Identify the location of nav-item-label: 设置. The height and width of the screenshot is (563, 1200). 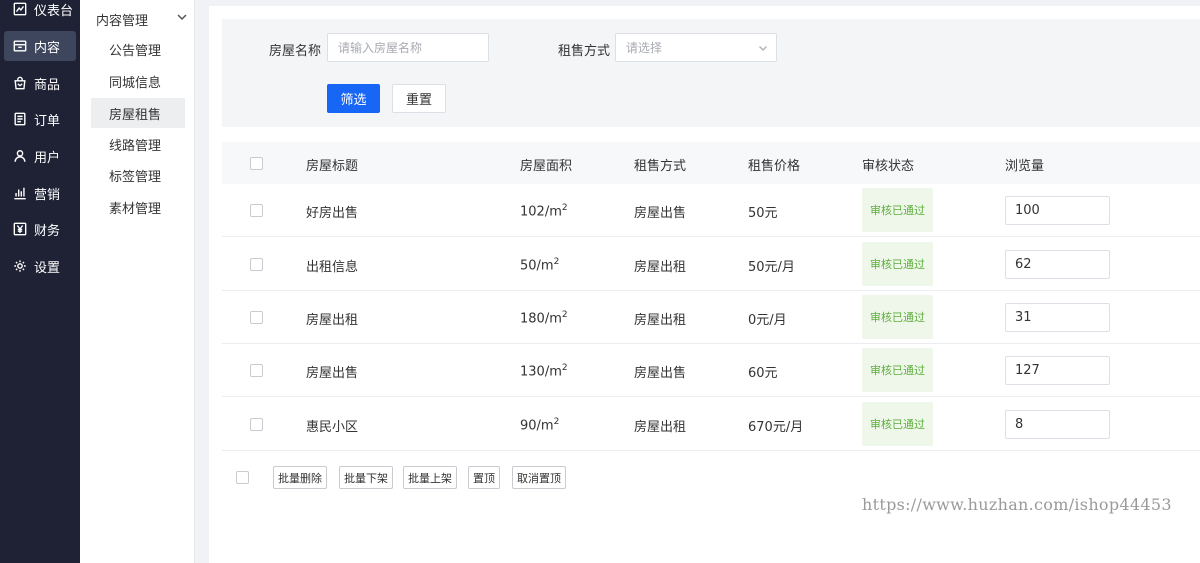
(47, 268).